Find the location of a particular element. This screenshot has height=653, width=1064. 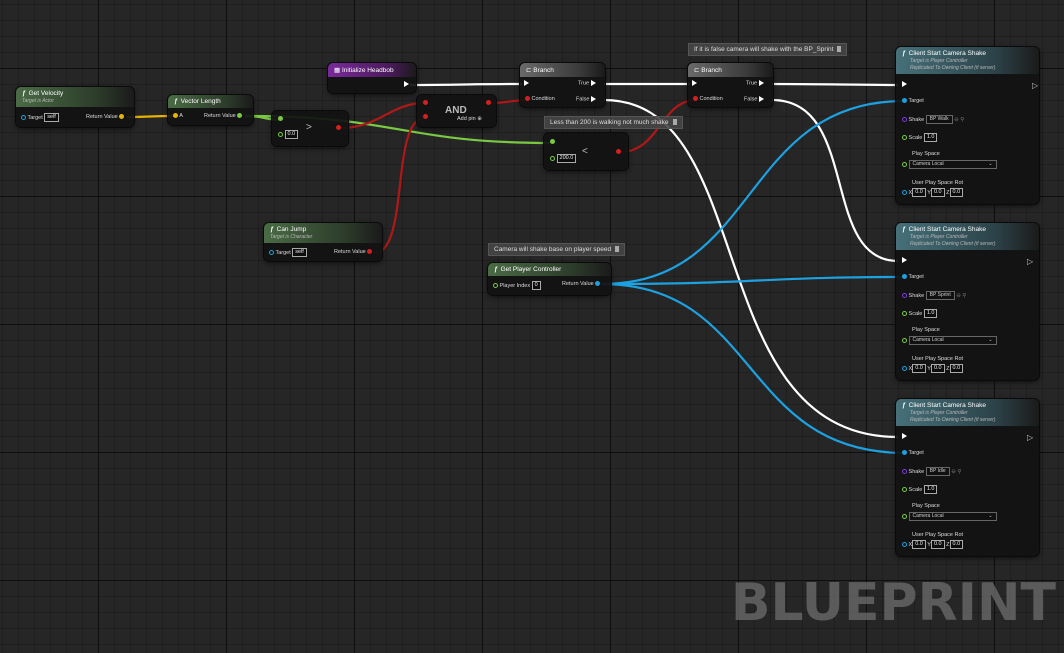

player-index-pin is located at coordinates (495, 285).